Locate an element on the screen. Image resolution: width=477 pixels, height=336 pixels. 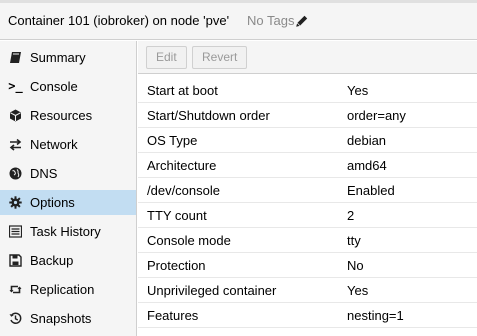
option-key: Features is located at coordinates (173, 315).